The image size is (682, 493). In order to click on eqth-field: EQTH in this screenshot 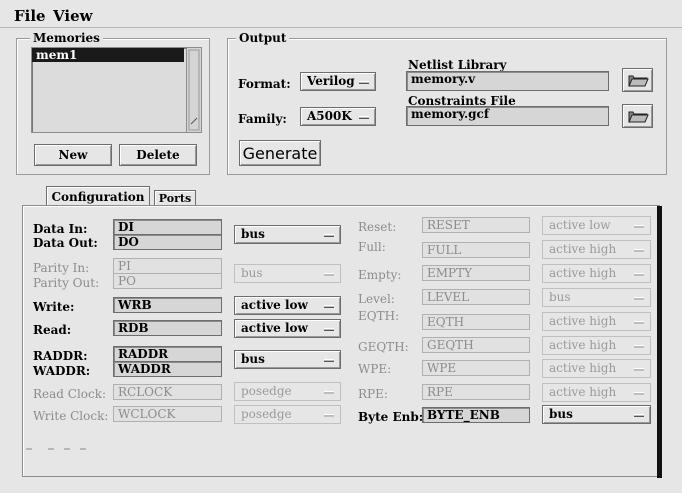, I will do `click(476, 322)`.